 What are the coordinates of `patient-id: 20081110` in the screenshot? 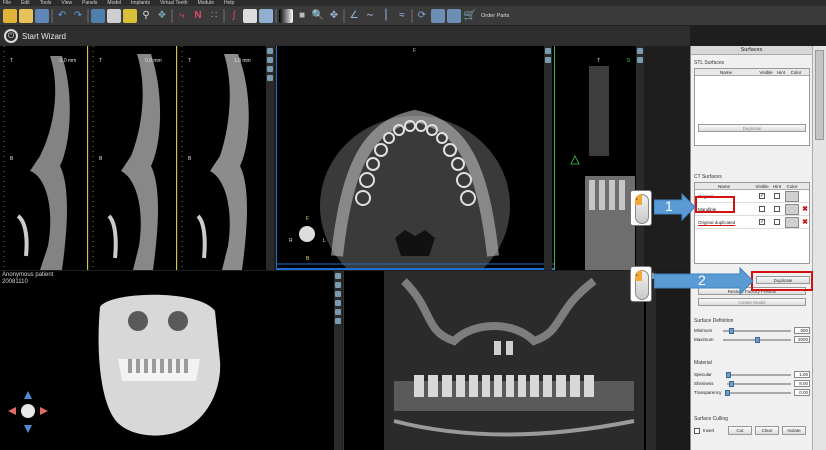 It's located at (15, 282).